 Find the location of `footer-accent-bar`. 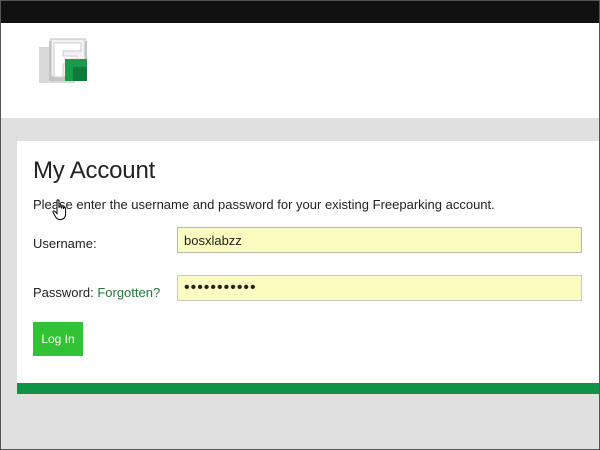

footer-accent-bar is located at coordinates (308, 388).